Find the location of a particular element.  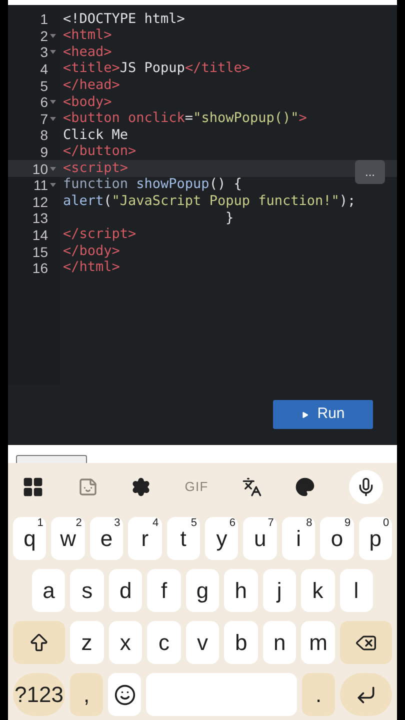

code-line: <head> is located at coordinates (87, 53).